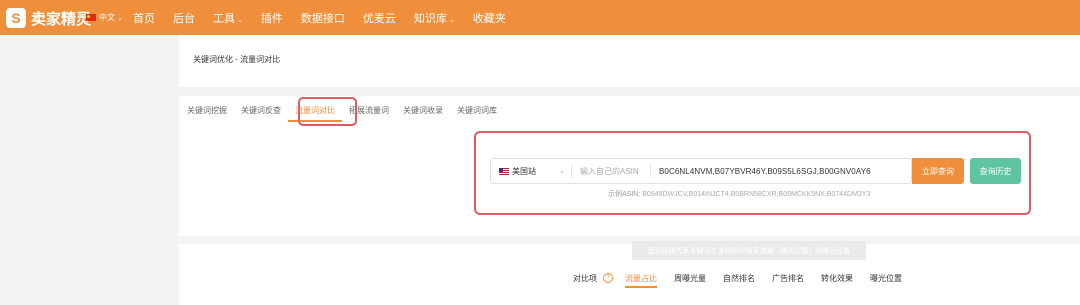 The width and height of the screenshot is (1080, 305). I want to click on nav-label: 数据接口, so click(322, 18).